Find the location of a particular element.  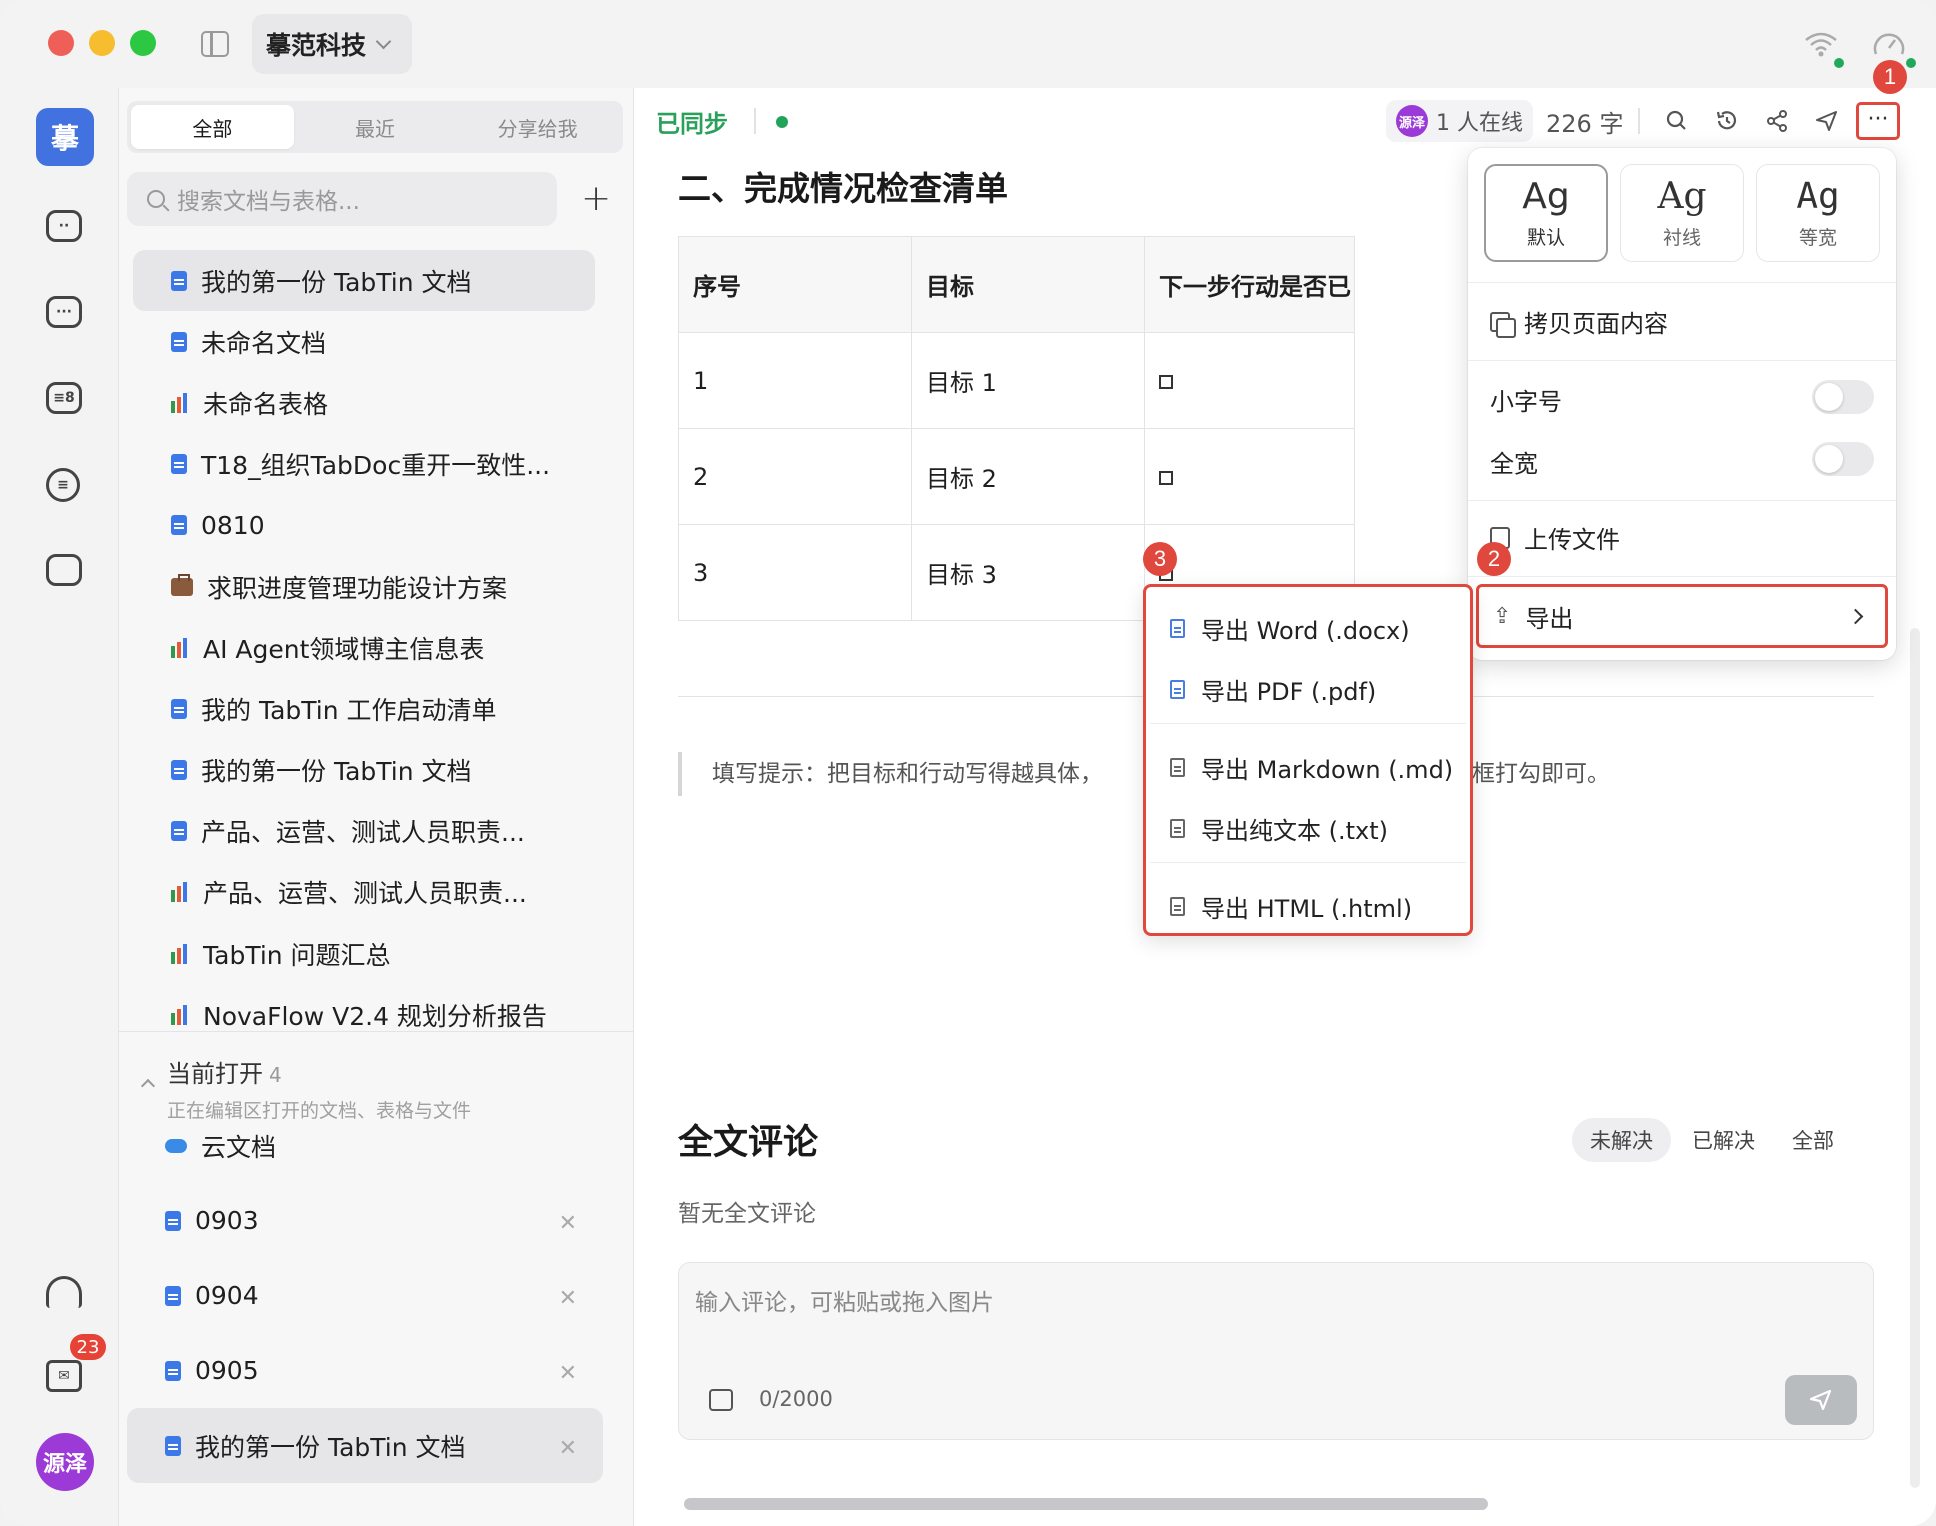

document-title: AI Agent领域博主信息表 is located at coordinates (344, 649).